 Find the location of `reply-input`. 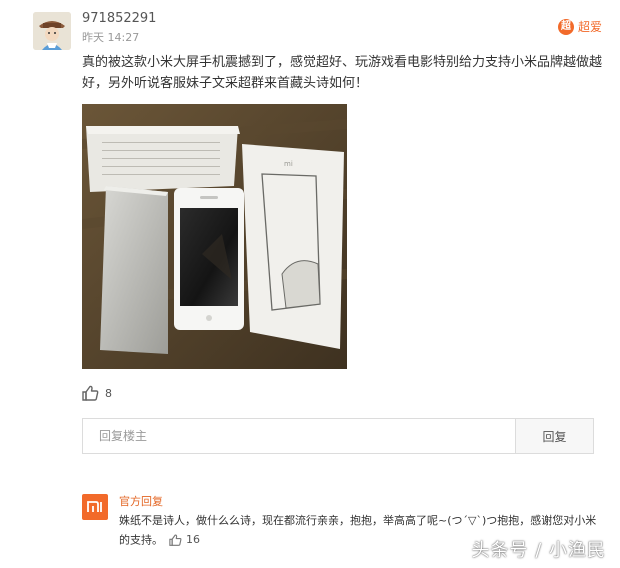

reply-input is located at coordinates (299, 436).